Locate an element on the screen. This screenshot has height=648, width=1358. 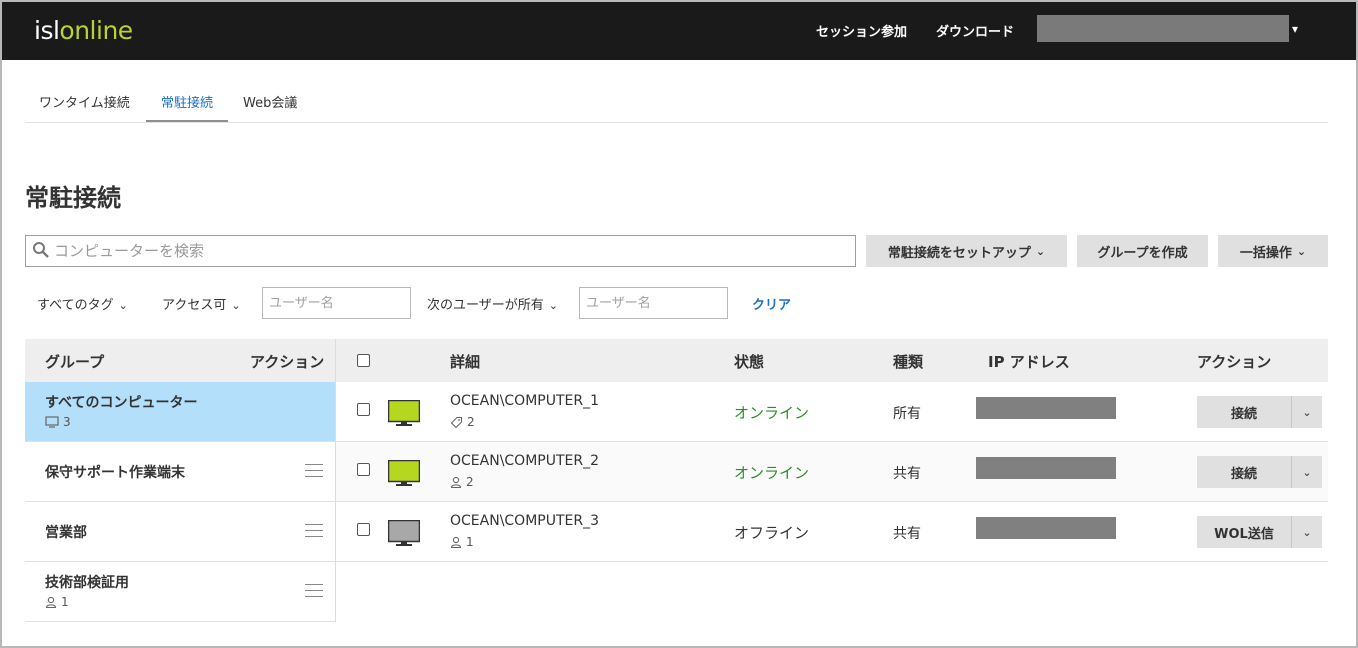
table-row: OCEAN\COMPUTER_1 2 オンライン 所有 接続 ⌄ is located at coordinates (832, 412).